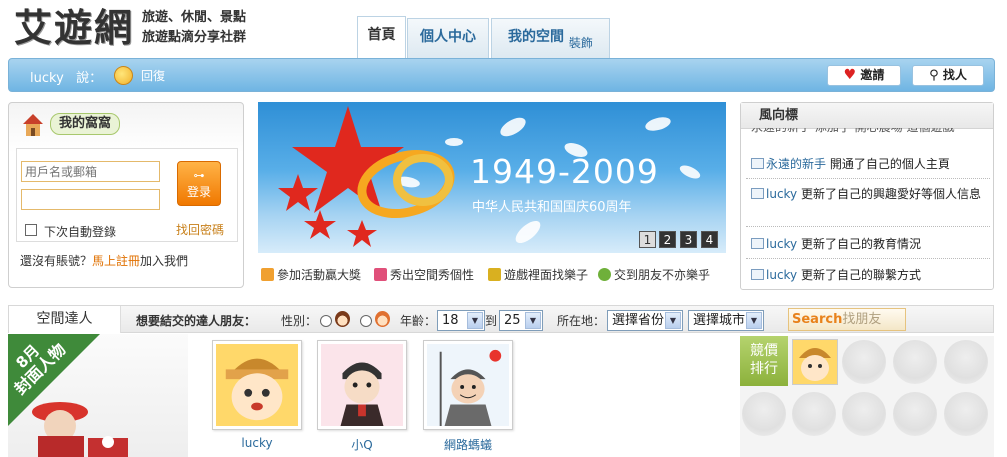 This screenshot has height=457, width=1007. What do you see at coordinates (494, 274) in the screenshot?
I see `game-icon` at bounding box center [494, 274].